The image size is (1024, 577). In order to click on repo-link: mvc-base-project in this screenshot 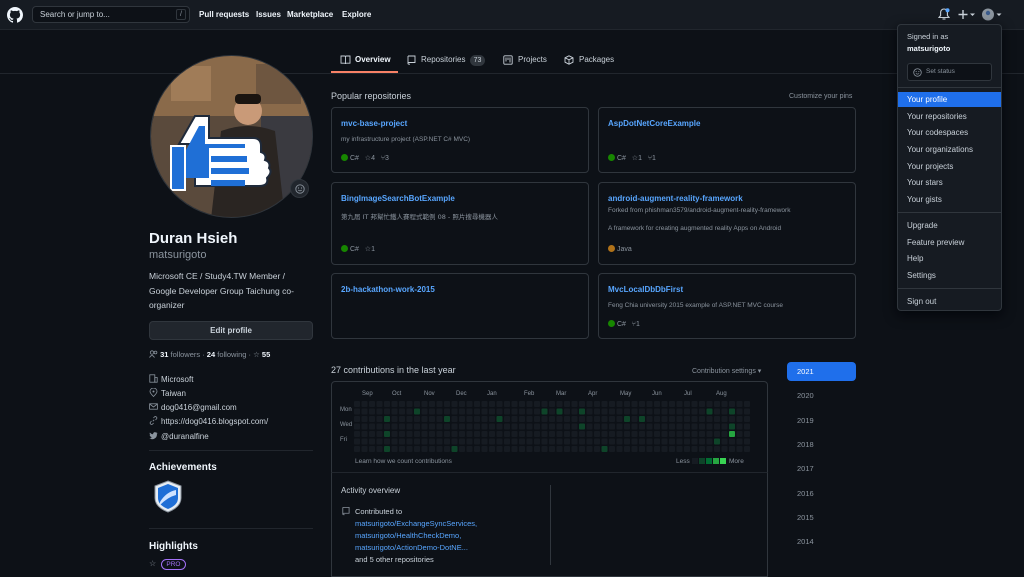, I will do `click(374, 123)`.